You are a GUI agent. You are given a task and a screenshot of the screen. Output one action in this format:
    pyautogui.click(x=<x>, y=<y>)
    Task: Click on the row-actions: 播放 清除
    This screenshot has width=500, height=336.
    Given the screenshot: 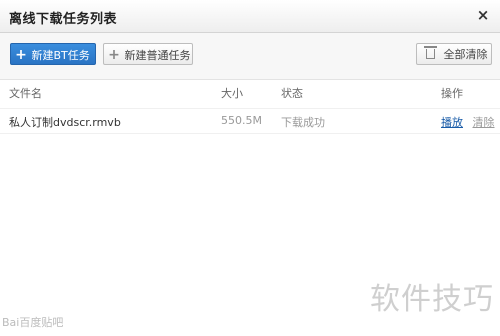 What is the action you would take?
    pyautogui.click(x=468, y=122)
    